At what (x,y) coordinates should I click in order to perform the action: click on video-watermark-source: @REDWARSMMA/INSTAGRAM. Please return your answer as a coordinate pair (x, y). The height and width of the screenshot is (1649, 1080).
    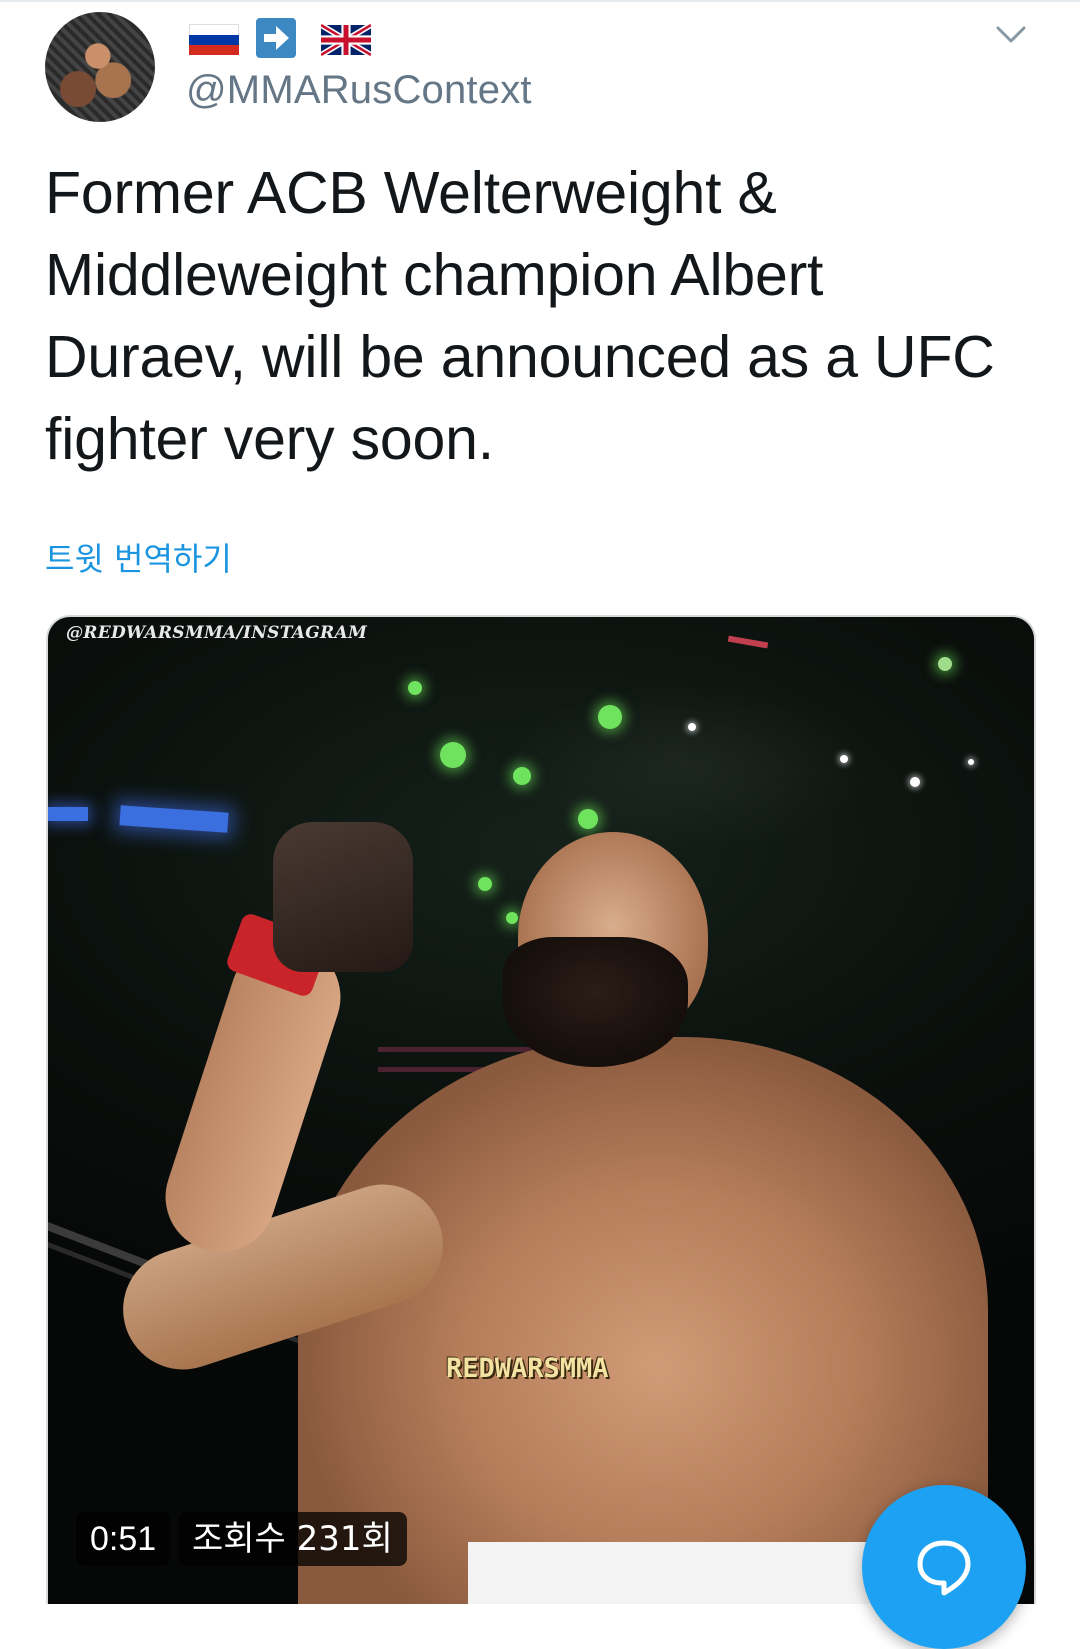
    Looking at the image, I should click on (217, 633).